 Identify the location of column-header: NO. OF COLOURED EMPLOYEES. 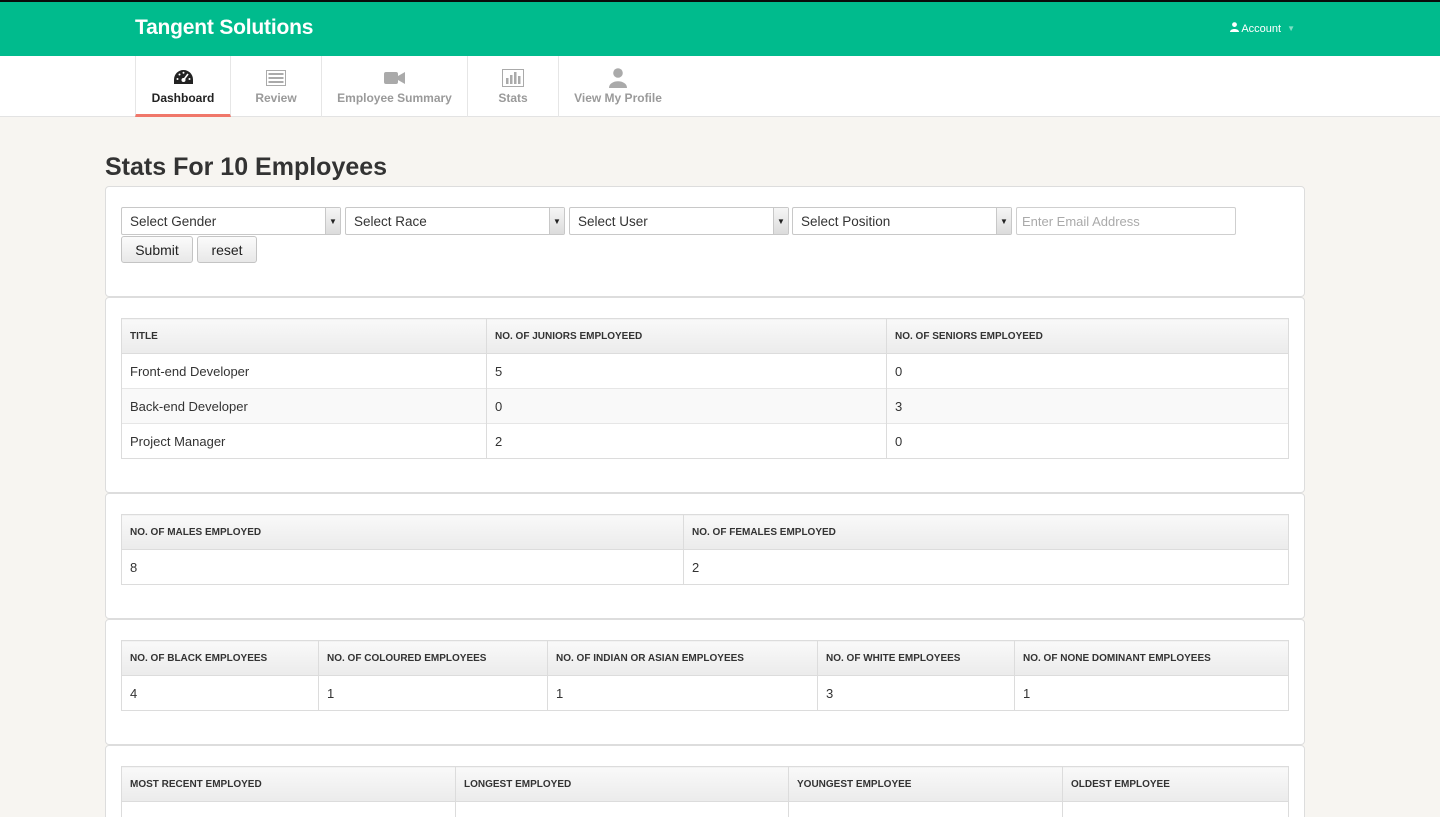
(433, 658).